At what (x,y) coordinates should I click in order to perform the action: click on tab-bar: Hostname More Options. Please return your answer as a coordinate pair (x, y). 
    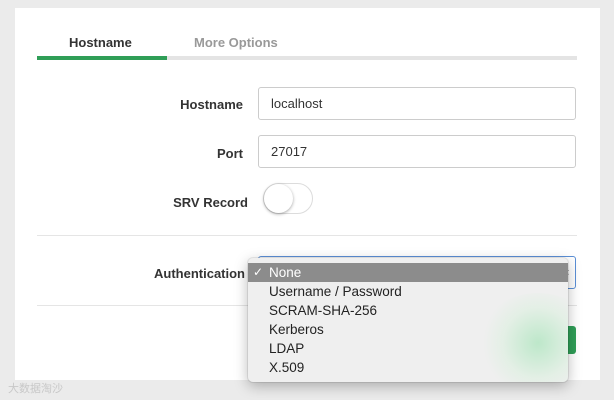
    Looking at the image, I should click on (307, 34).